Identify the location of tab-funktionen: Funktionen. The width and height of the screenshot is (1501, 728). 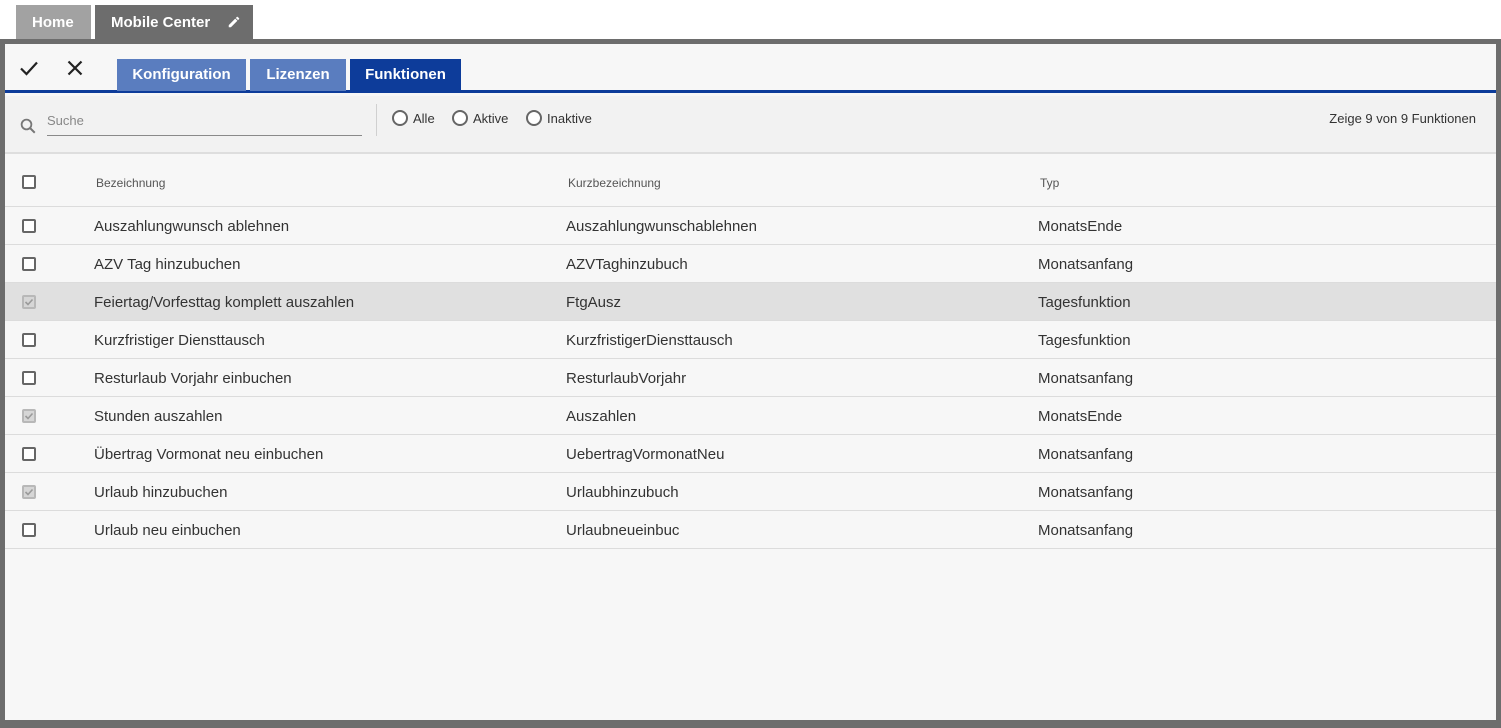
(405, 75).